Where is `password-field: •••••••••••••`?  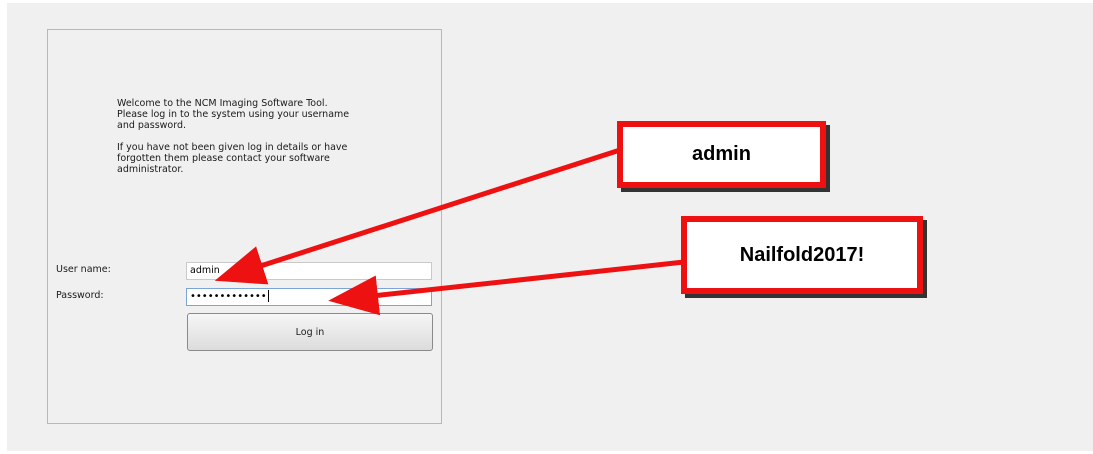
password-field: ••••••••••••• is located at coordinates (309, 297).